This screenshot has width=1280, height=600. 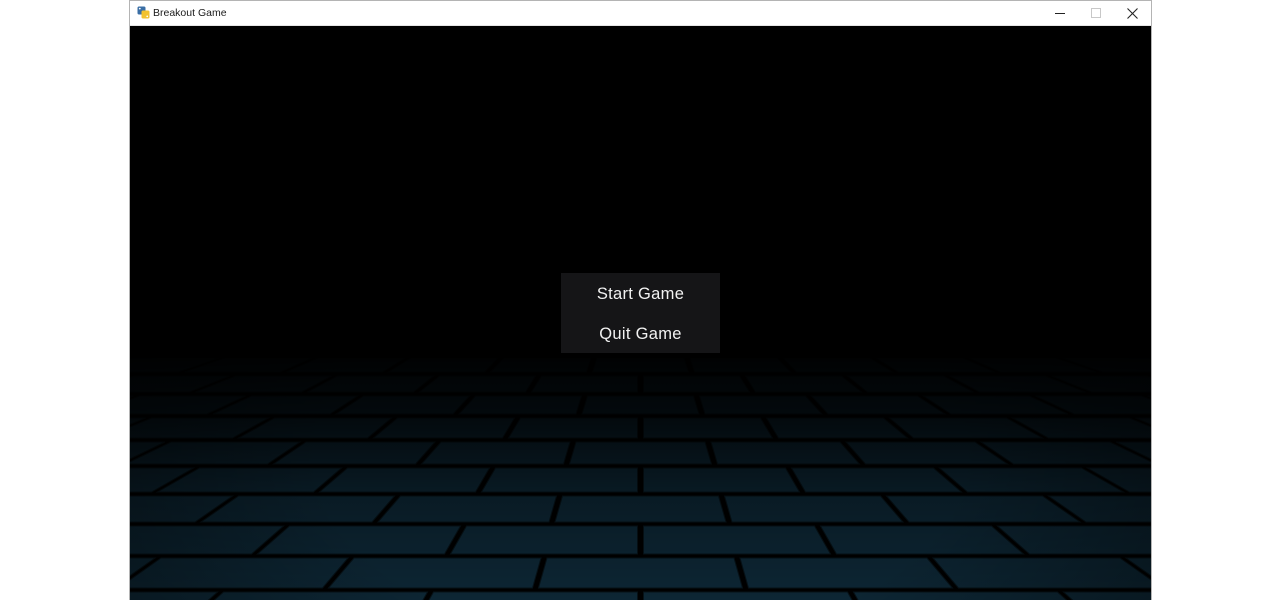 What do you see at coordinates (640, 13) in the screenshot?
I see `title-bar: Breakout Game` at bounding box center [640, 13].